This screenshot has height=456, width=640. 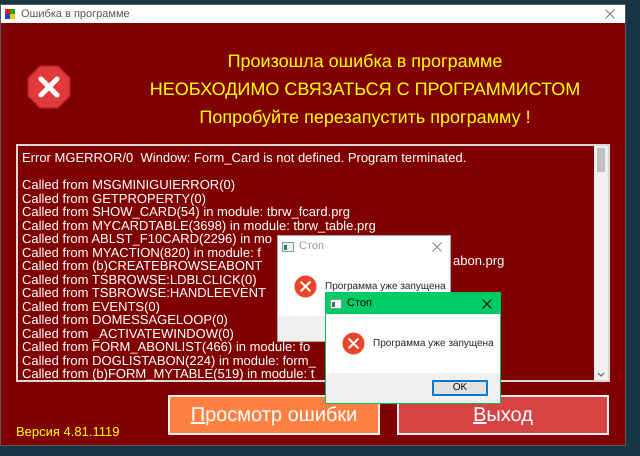 I want to click on log-line: Called from DOGLISTABON(224) in module: form_, so click(x=169, y=360).